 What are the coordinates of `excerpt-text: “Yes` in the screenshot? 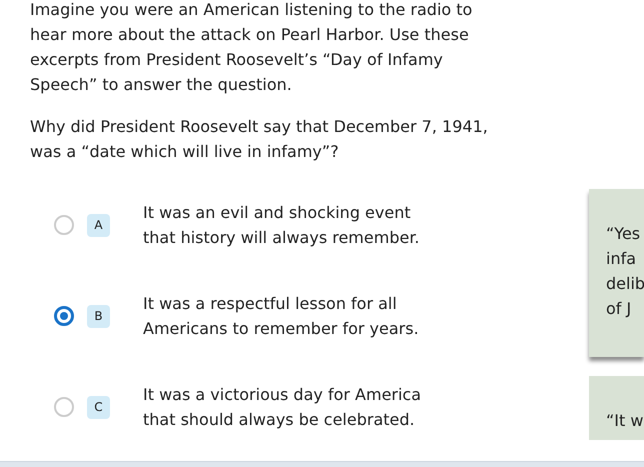 It's located at (624, 234).